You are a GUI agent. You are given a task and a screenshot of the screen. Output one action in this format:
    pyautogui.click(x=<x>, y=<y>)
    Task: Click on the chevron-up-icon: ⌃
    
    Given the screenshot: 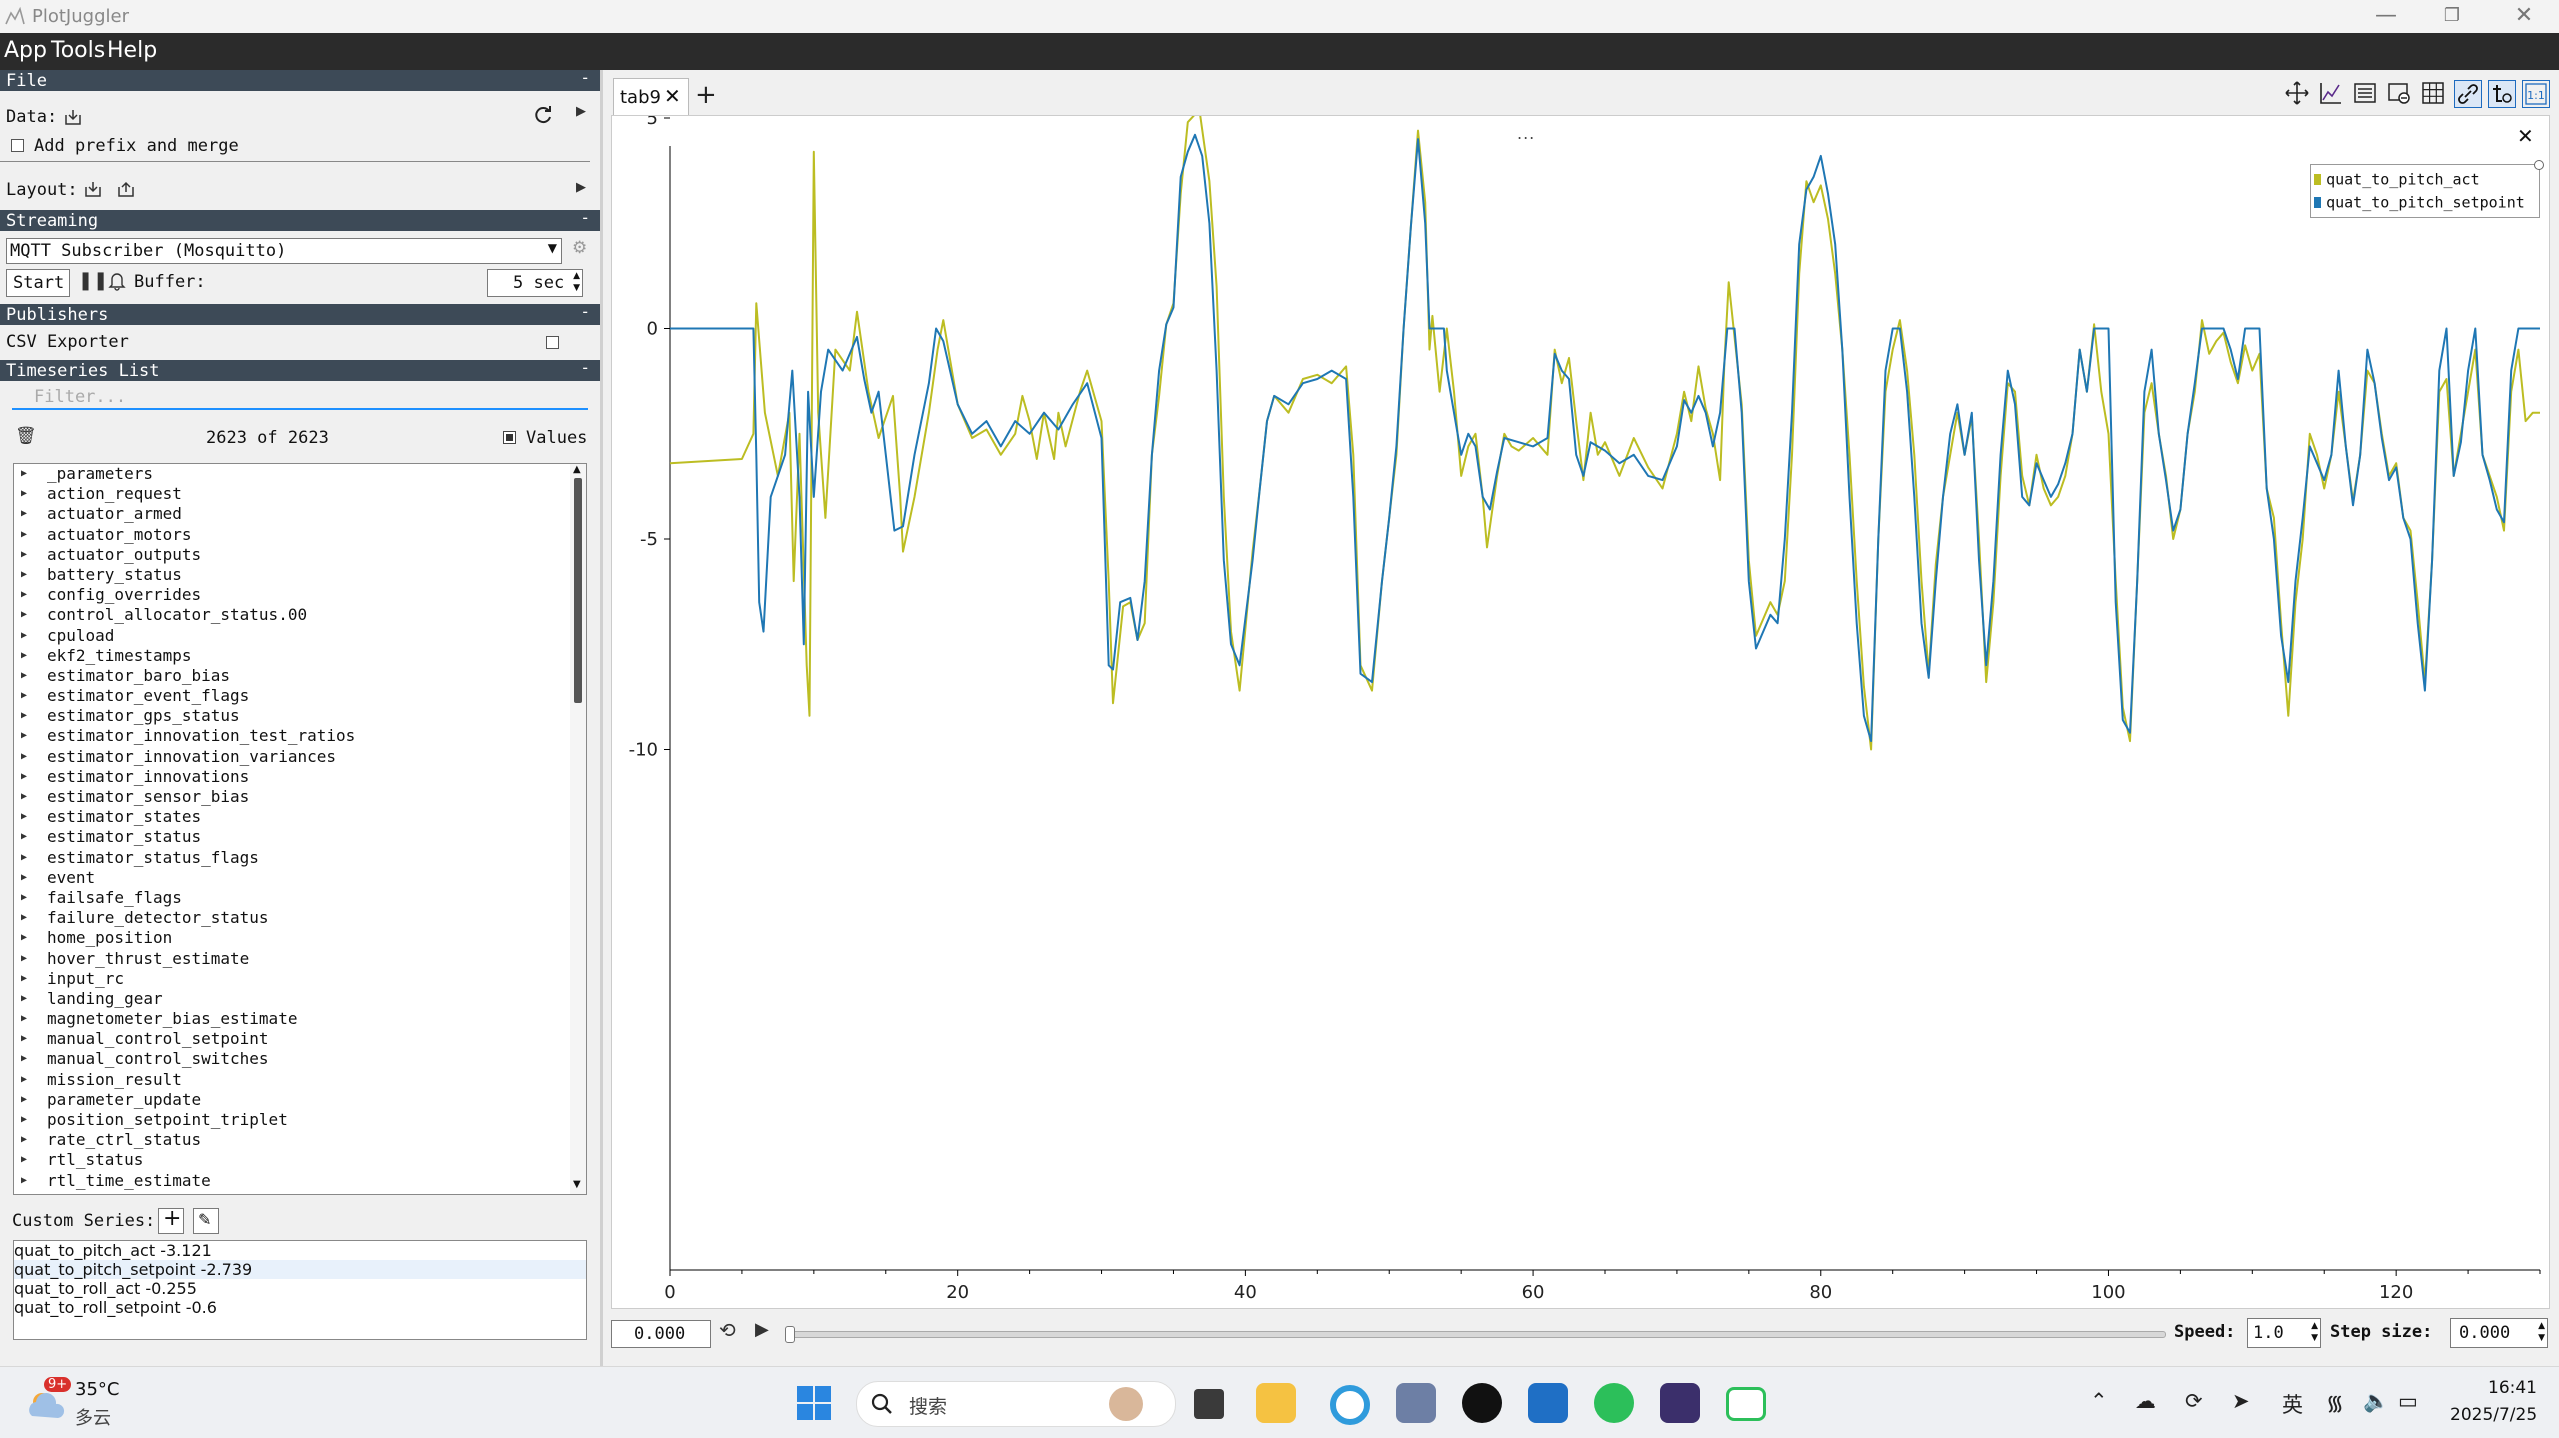 What is the action you would take?
    pyautogui.click(x=2099, y=1401)
    